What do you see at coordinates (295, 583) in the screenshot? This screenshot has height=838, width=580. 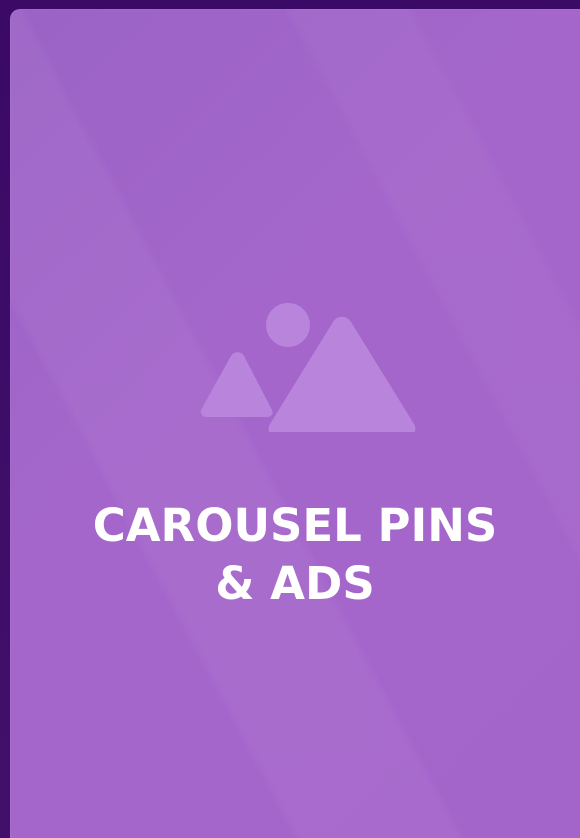 I see `card-title-line-2: & ADS` at bounding box center [295, 583].